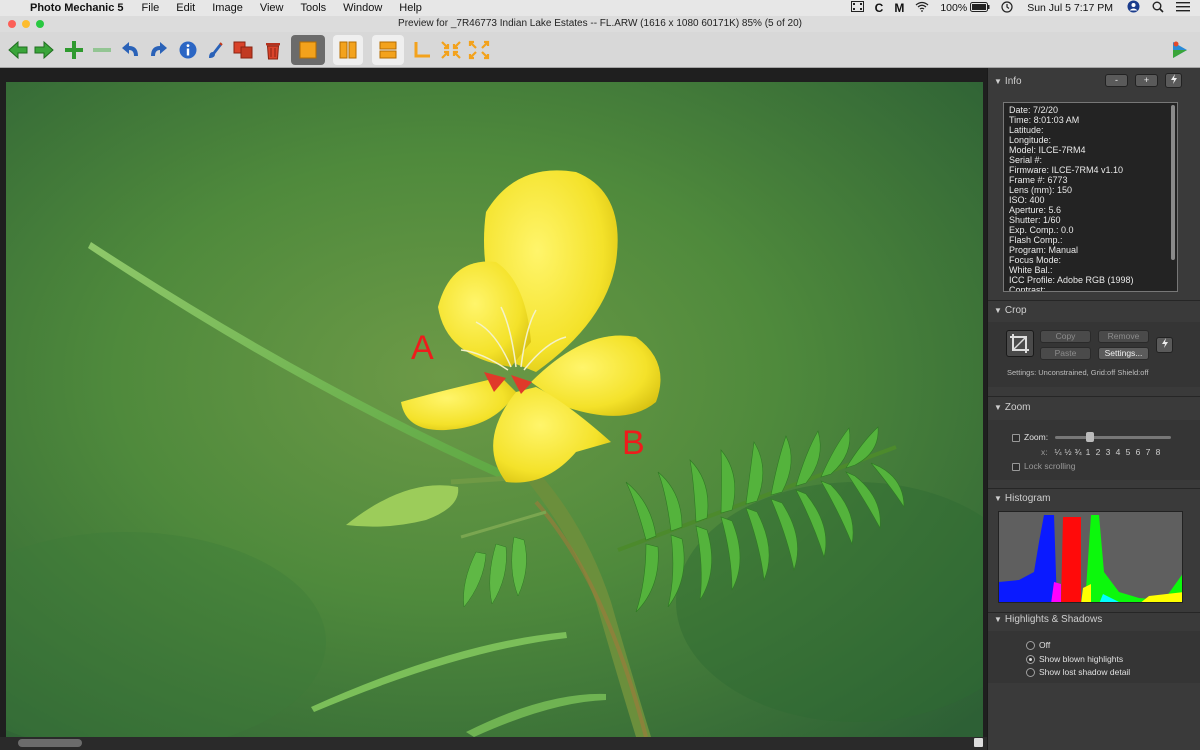  Describe the element at coordinates (1026, 130) in the screenshot. I see `info-line: Latitude:` at that location.